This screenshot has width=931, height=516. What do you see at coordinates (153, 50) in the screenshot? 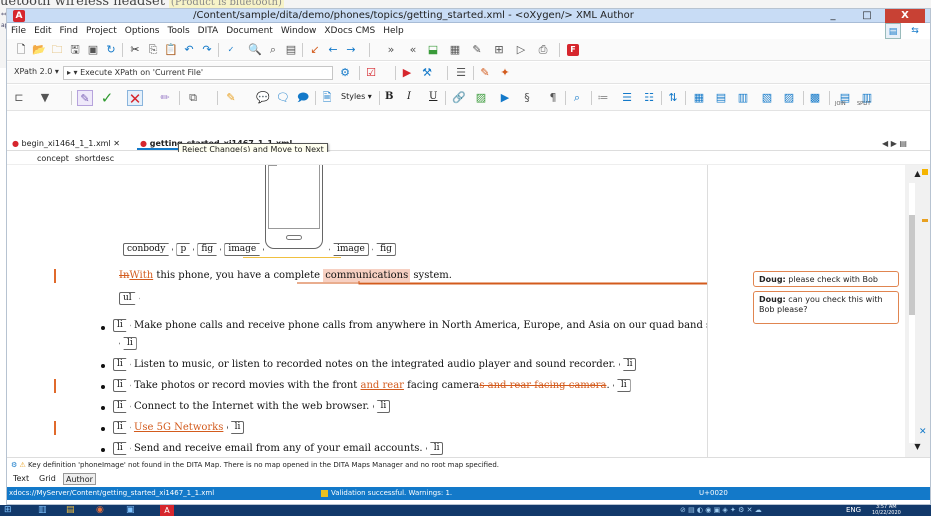
I see `copy-icon: ⎘` at bounding box center [153, 50].